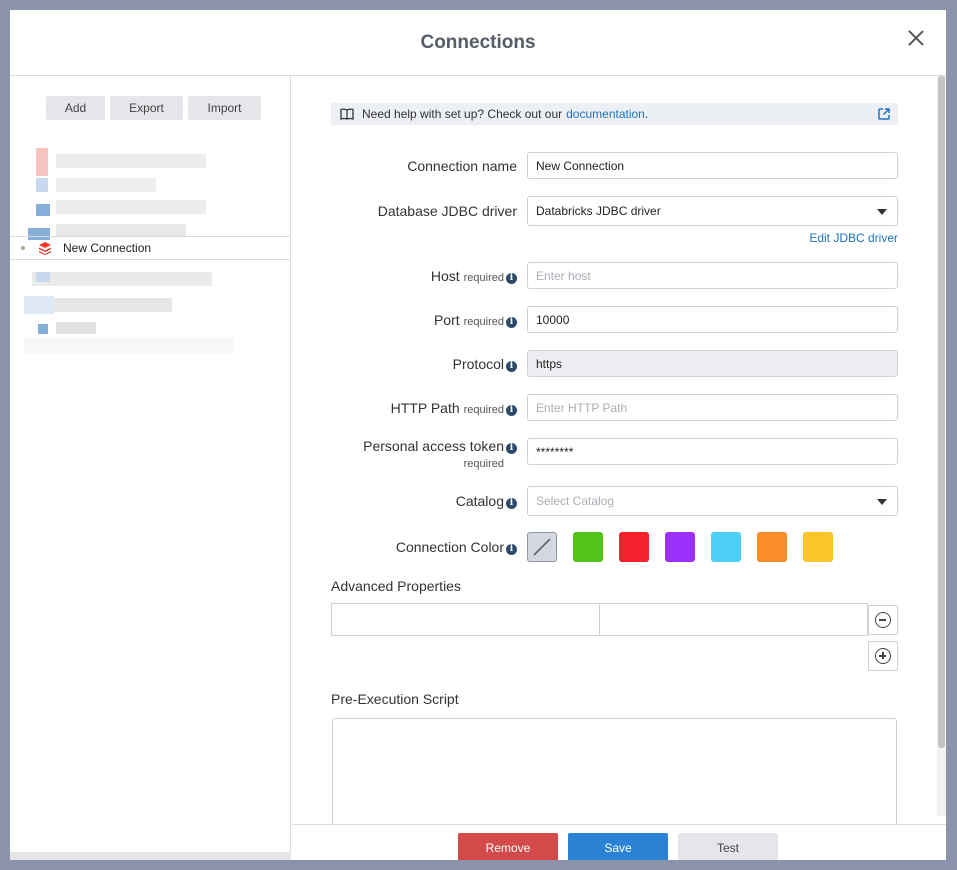 Image resolution: width=957 pixels, height=870 pixels. I want to click on token-label: Personal access token i required, so click(440, 455).